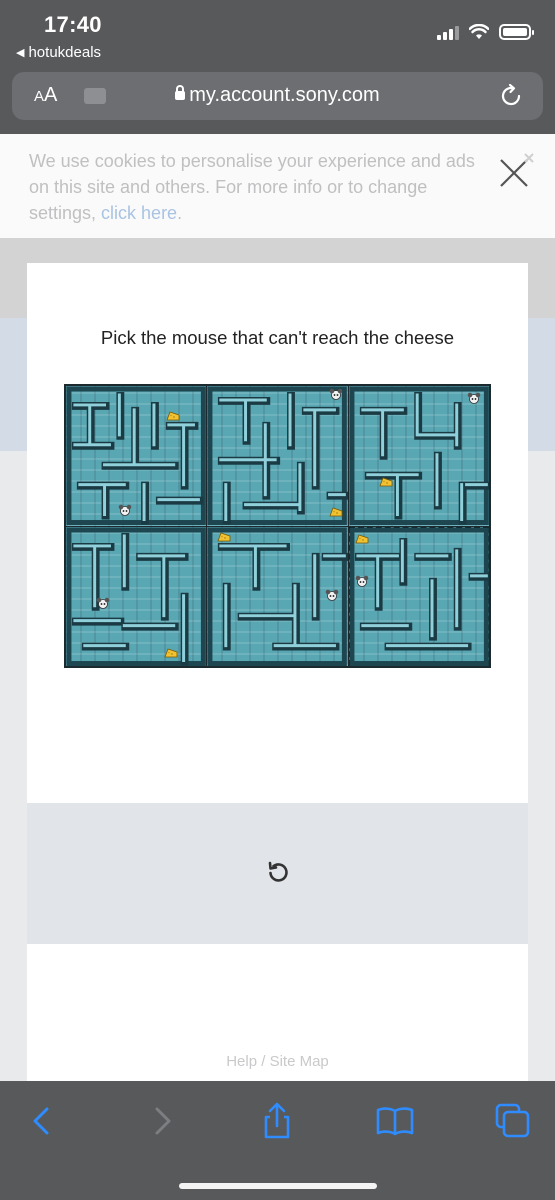 The image size is (555, 1200). What do you see at coordinates (73, 24) in the screenshot?
I see `status-time: 17:40` at bounding box center [73, 24].